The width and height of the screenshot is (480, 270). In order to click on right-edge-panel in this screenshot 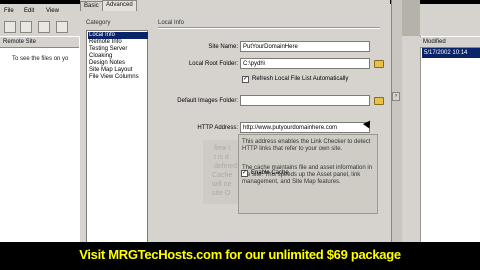, I will do `click(411, 18)`.